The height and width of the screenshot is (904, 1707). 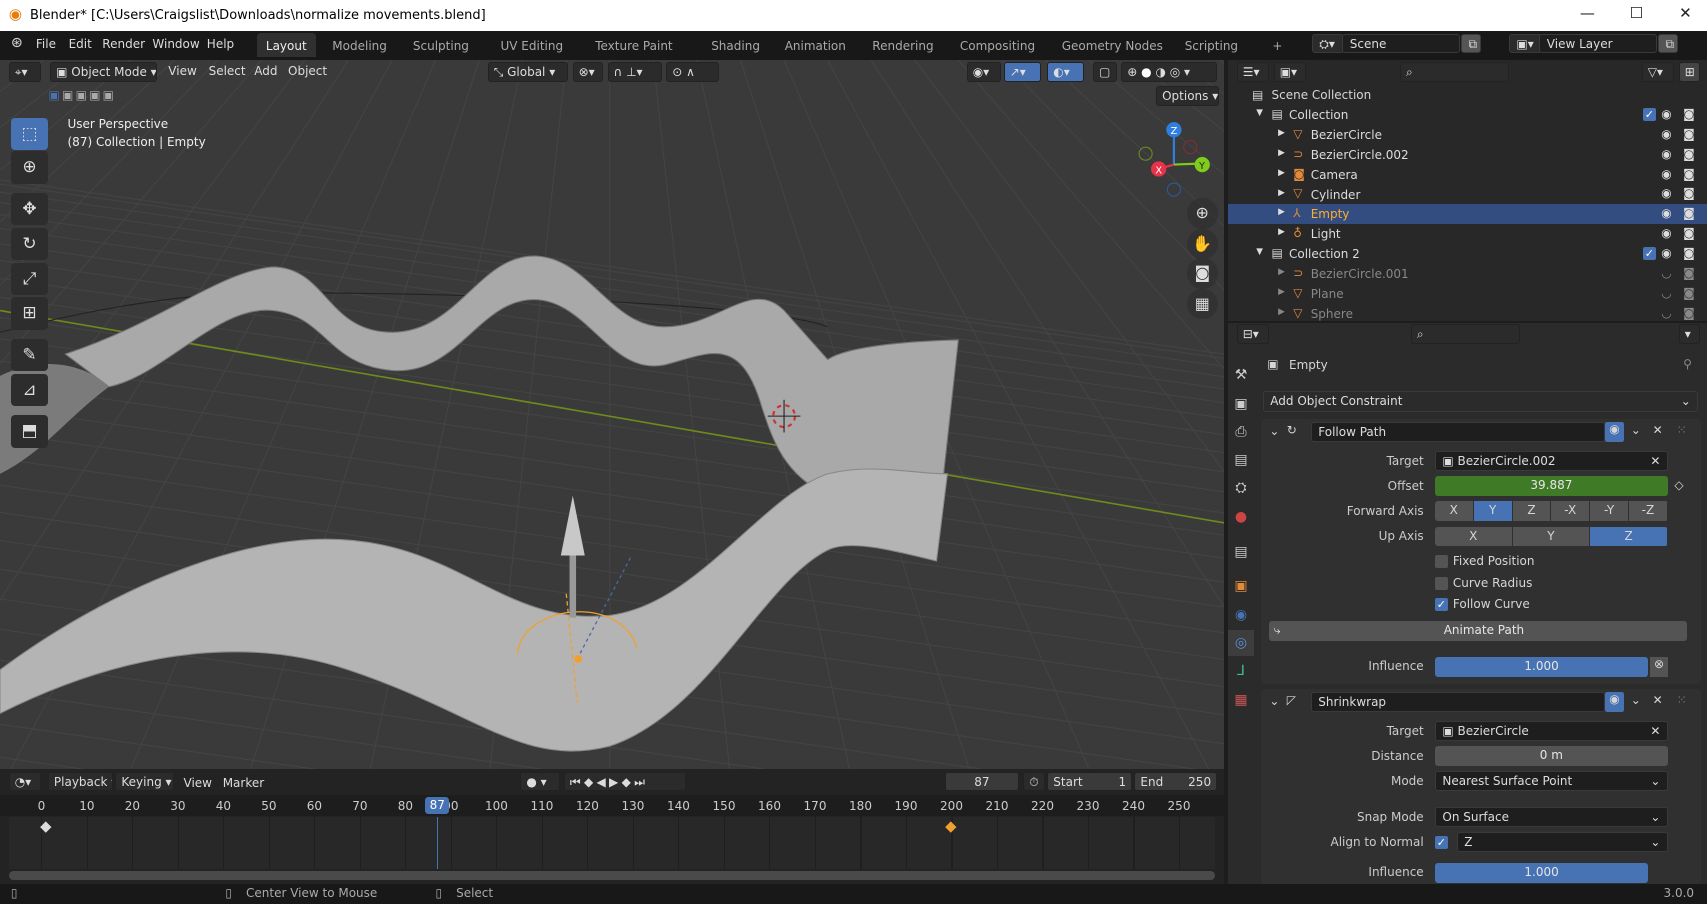 What do you see at coordinates (441, 45) in the screenshot?
I see `workspace-tab-sculpting: Sculpting` at bounding box center [441, 45].